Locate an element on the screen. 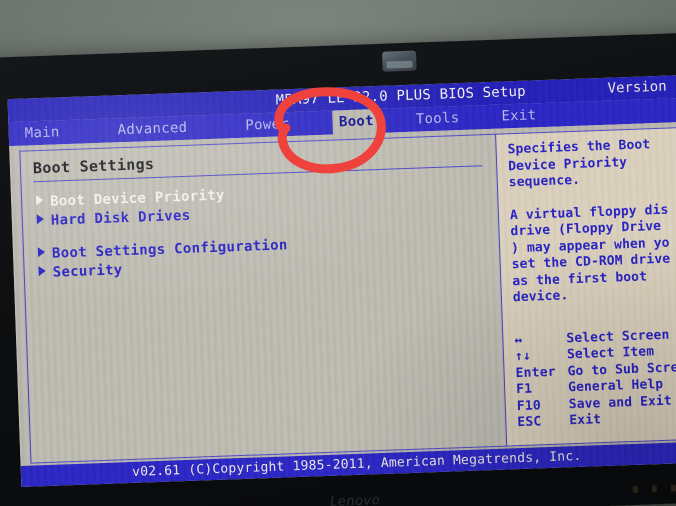 This screenshot has height=506, width=676. monitor-brand-logo: Lenovo is located at coordinates (355, 499).